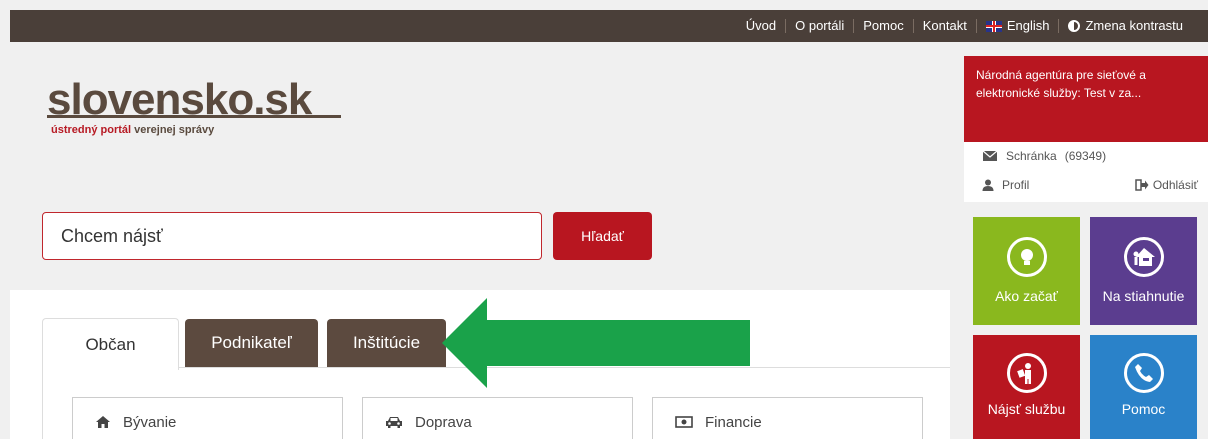 This screenshot has height=439, width=1208. What do you see at coordinates (596, 343) in the screenshot?
I see `annotation-arrow` at bounding box center [596, 343].